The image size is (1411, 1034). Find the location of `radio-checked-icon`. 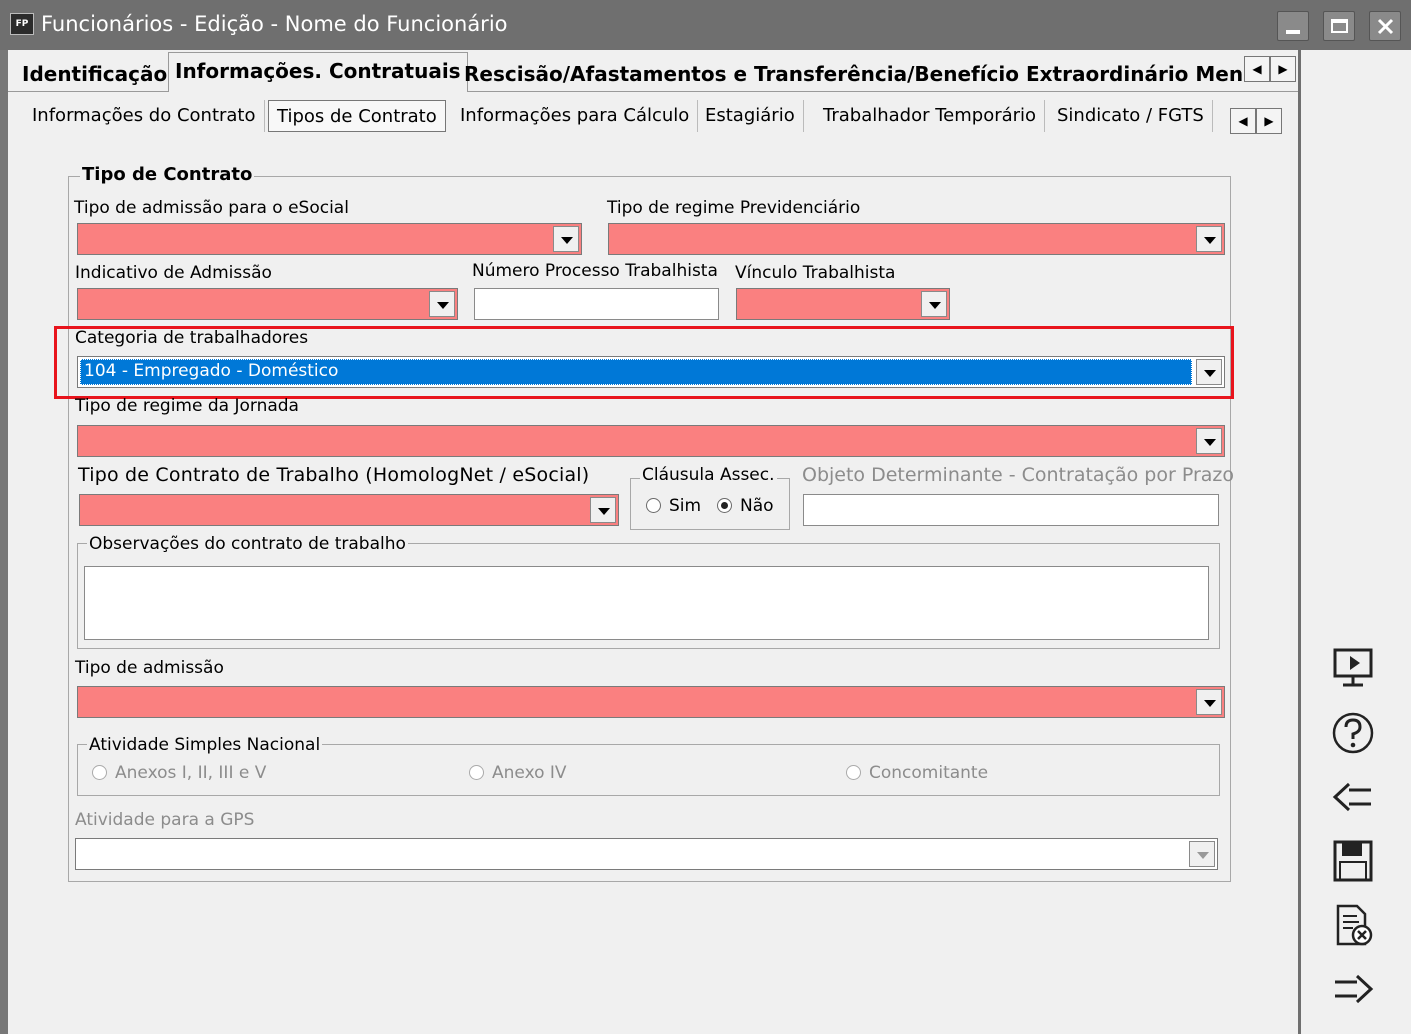

radio-checked-icon is located at coordinates (724, 505).